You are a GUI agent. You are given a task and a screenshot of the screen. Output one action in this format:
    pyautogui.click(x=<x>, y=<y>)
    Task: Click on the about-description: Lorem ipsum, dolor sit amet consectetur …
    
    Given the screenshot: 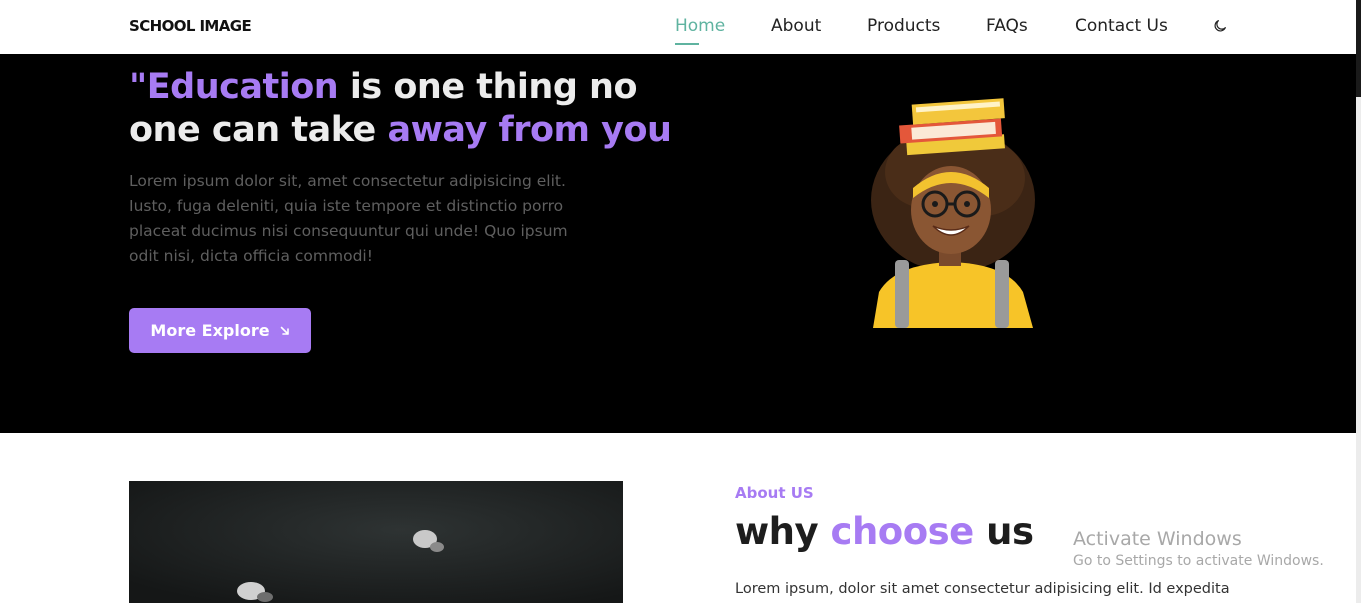 What is the action you would take?
    pyautogui.click(x=982, y=589)
    